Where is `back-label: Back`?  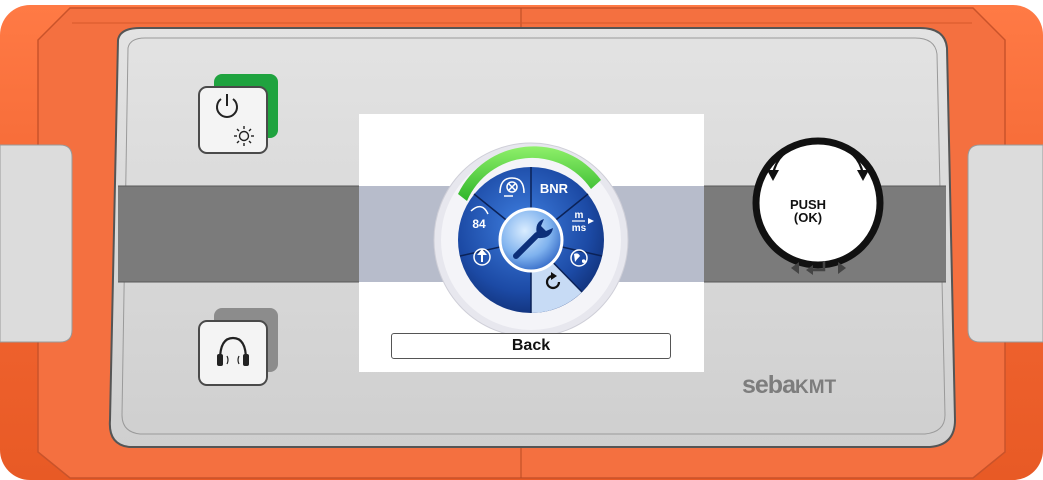
back-label: Back is located at coordinates (531, 345).